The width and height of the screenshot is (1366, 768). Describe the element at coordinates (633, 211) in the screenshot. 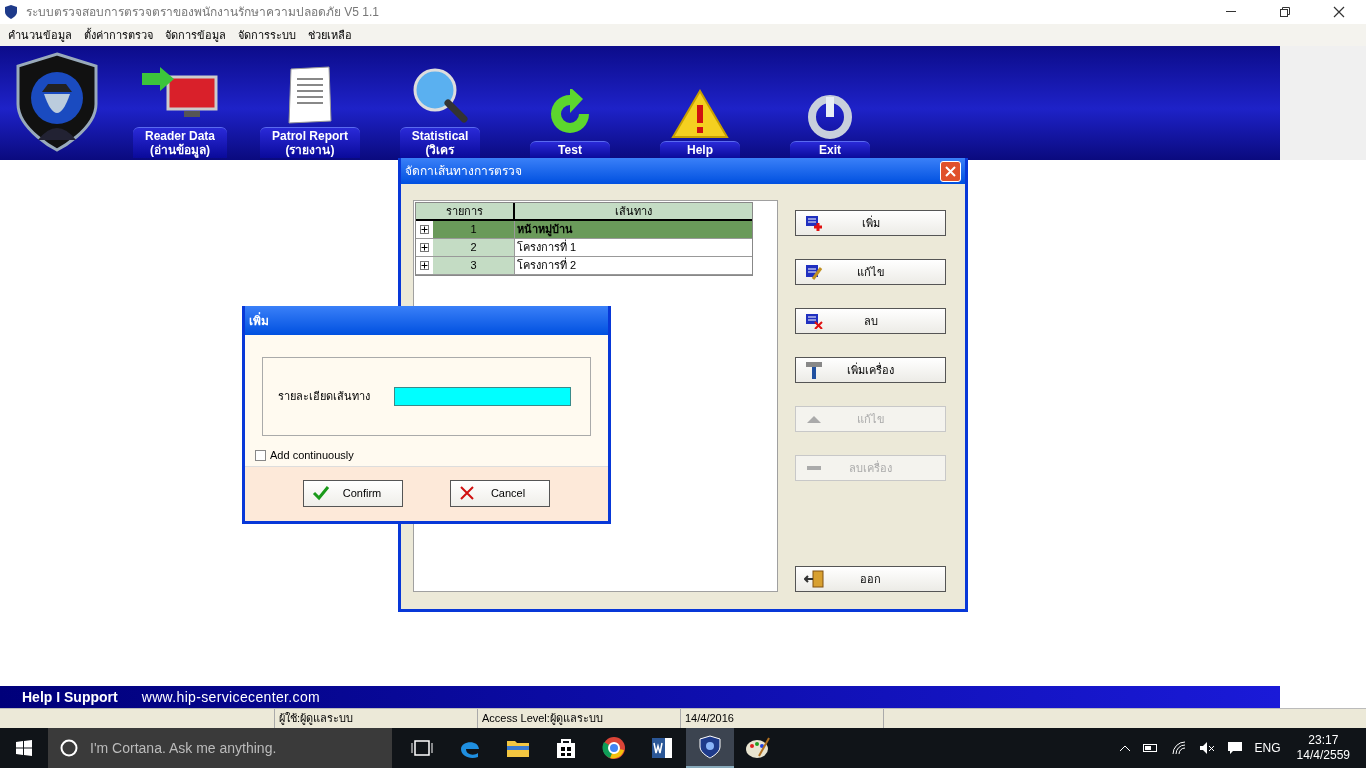

I see `column-header: เส้นทาง` at that location.